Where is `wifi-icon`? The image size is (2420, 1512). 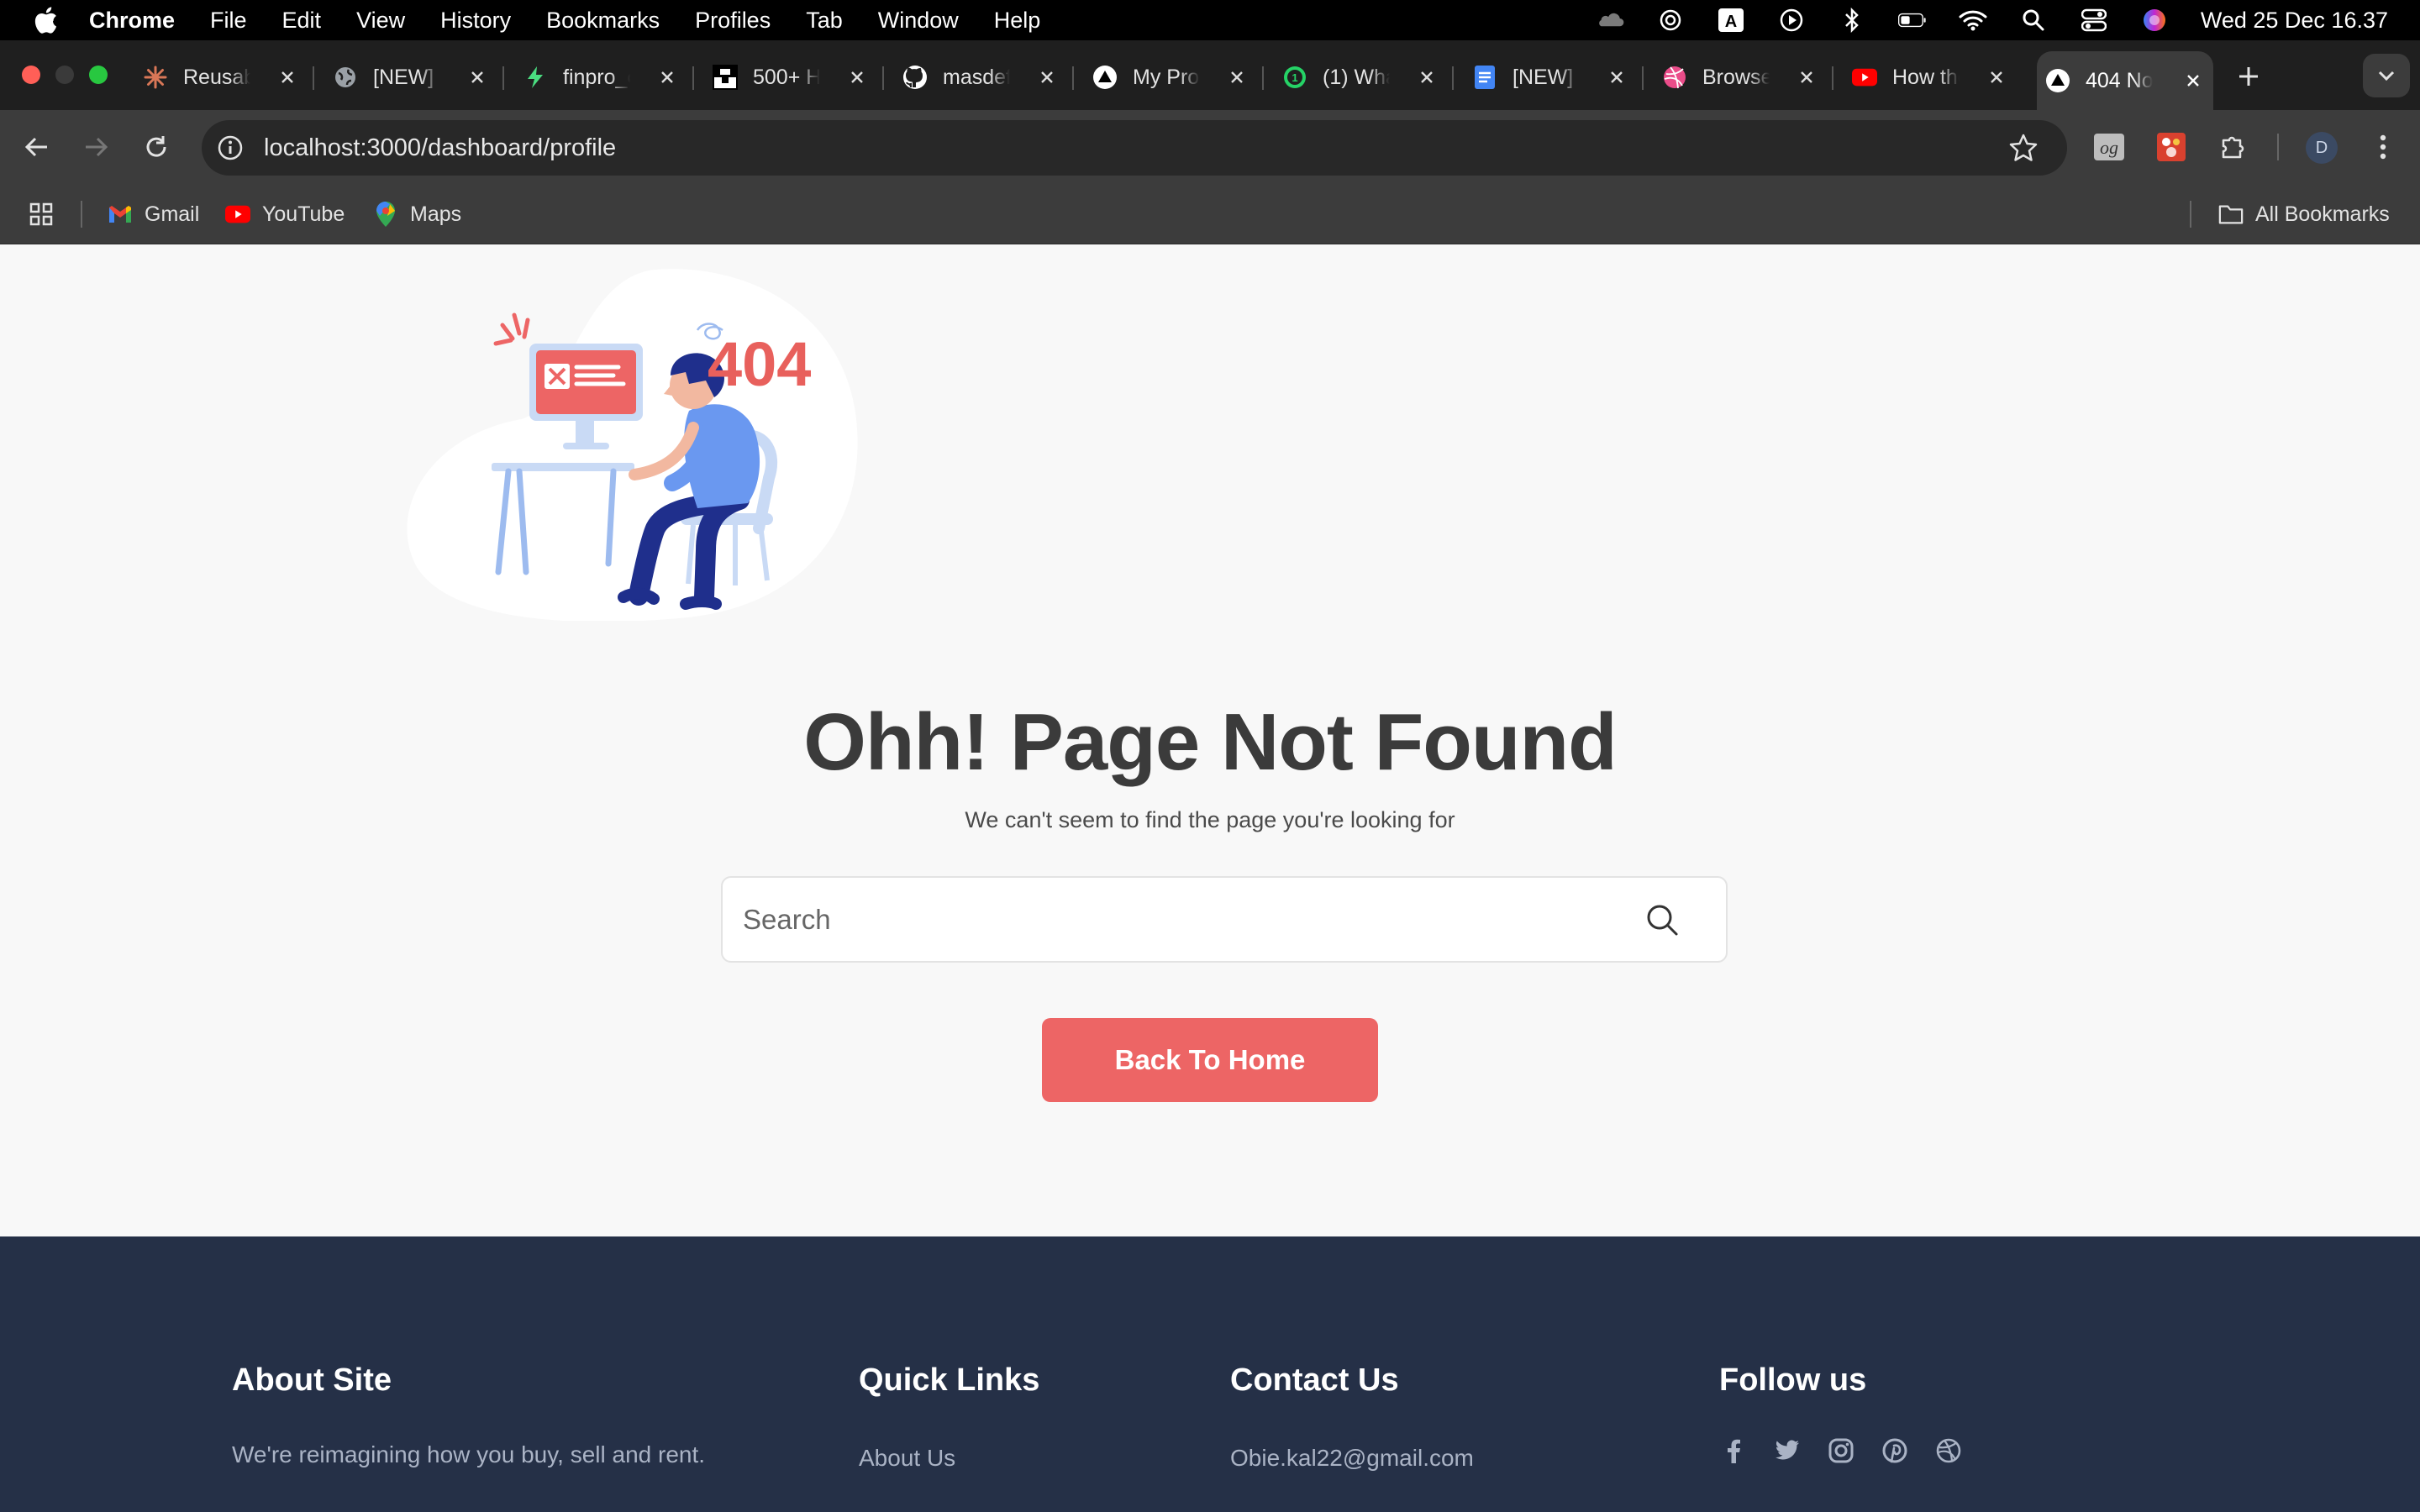 wifi-icon is located at coordinates (1973, 20).